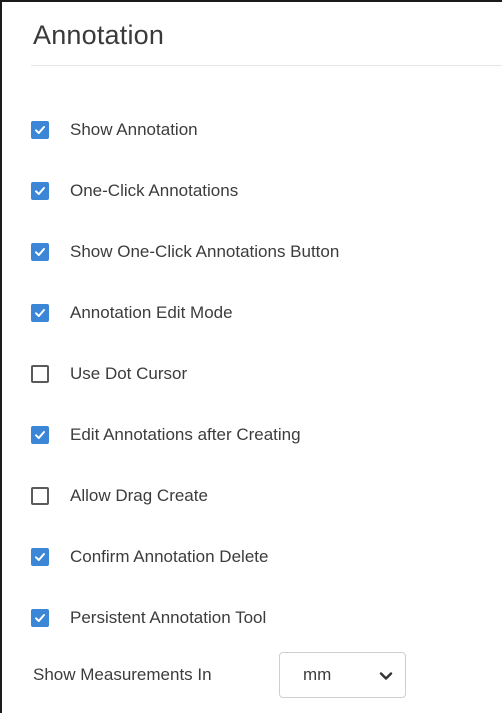  What do you see at coordinates (122, 674) in the screenshot?
I see `measurements-label: Show Measurements In` at bounding box center [122, 674].